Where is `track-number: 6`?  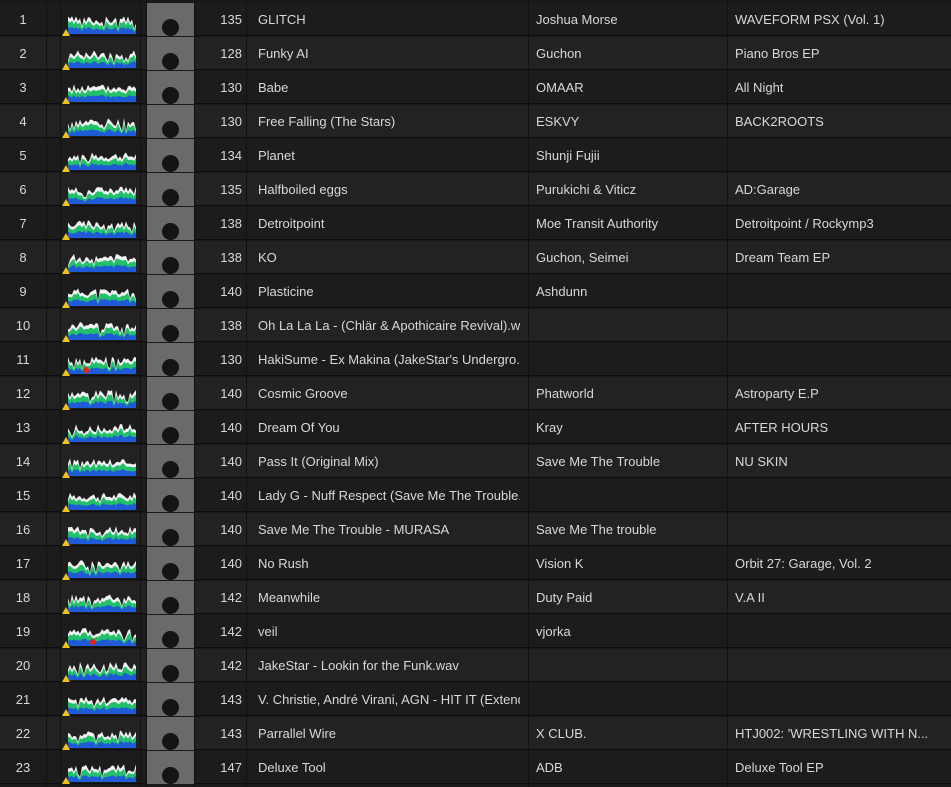
track-number: 6 is located at coordinates (23, 189).